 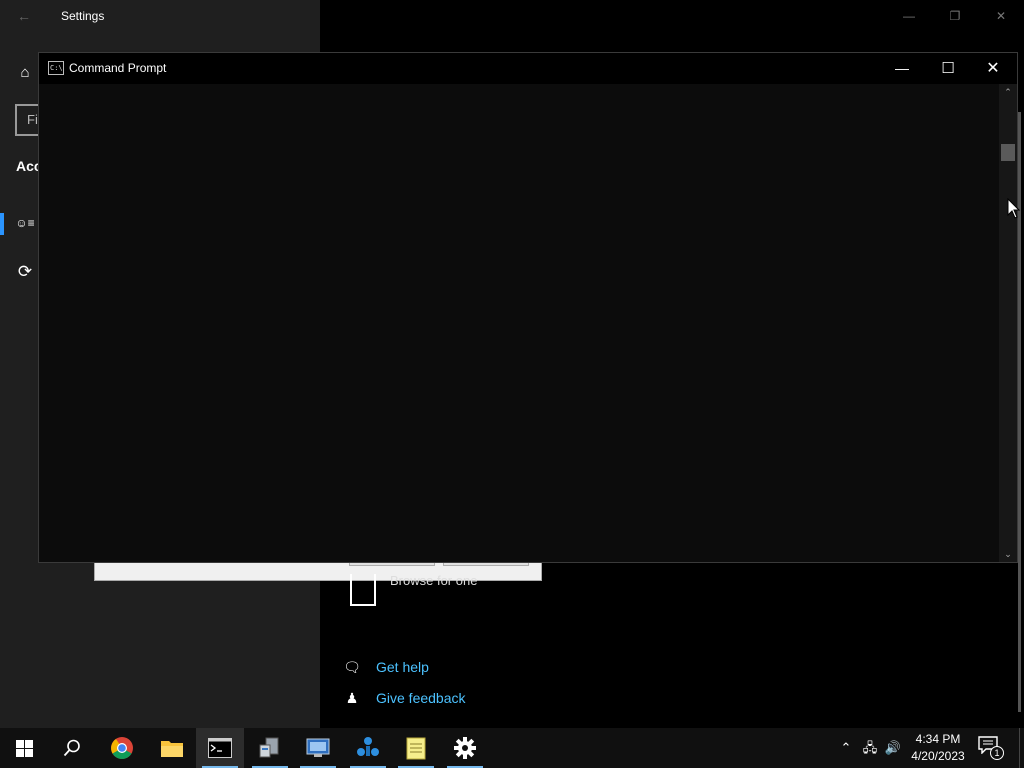 What do you see at coordinates (1014, 208) in the screenshot?
I see `mouse-cursor-icon` at bounding box center [1014, 208].